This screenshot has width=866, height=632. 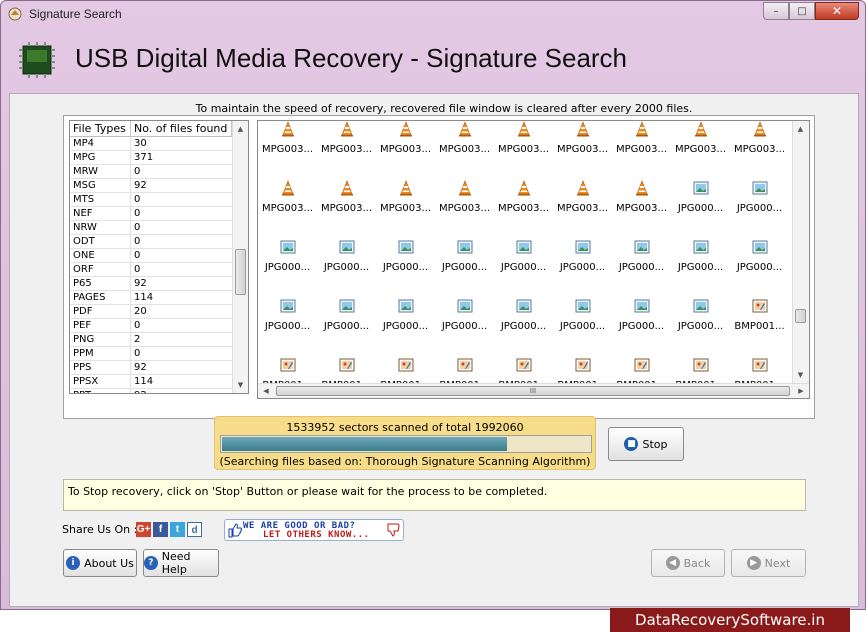 What do you see at coordinates (160, 529) in the screenshot?
I see `facebook-icon: f` at bounding box center [160, 529].